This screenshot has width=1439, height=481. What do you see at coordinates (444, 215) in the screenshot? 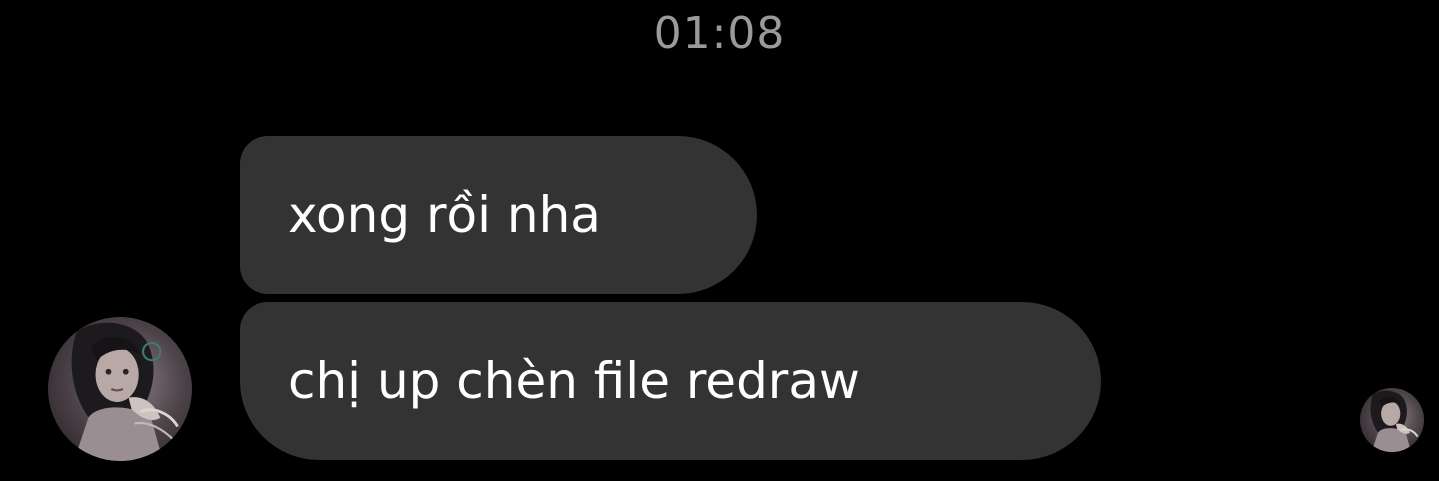
I see `message-text: xong rồi nha` at bounding box center [444, 215].